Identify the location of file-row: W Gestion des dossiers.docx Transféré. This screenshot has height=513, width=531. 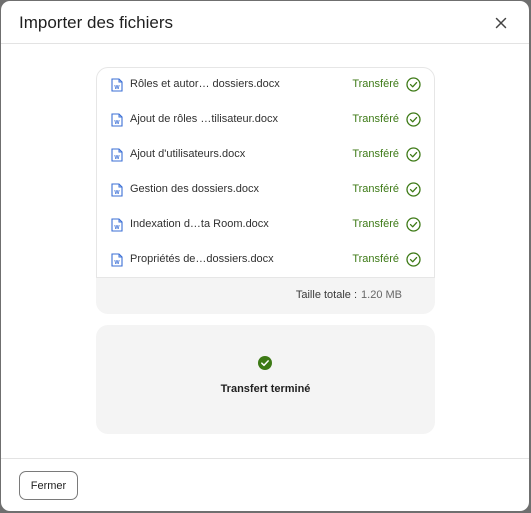
(265, 190).